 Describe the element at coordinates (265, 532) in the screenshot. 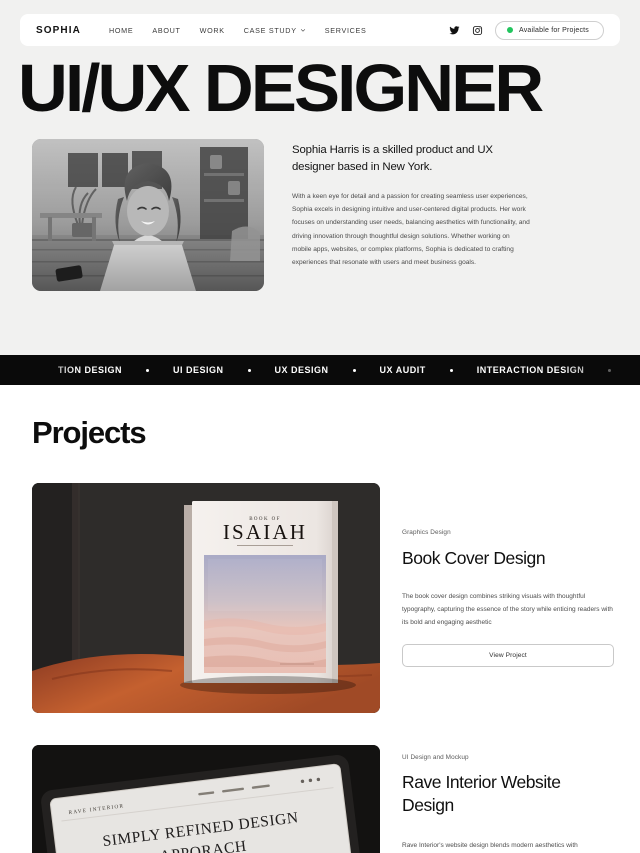

I see `svg-text: ISAIAH` at that location.